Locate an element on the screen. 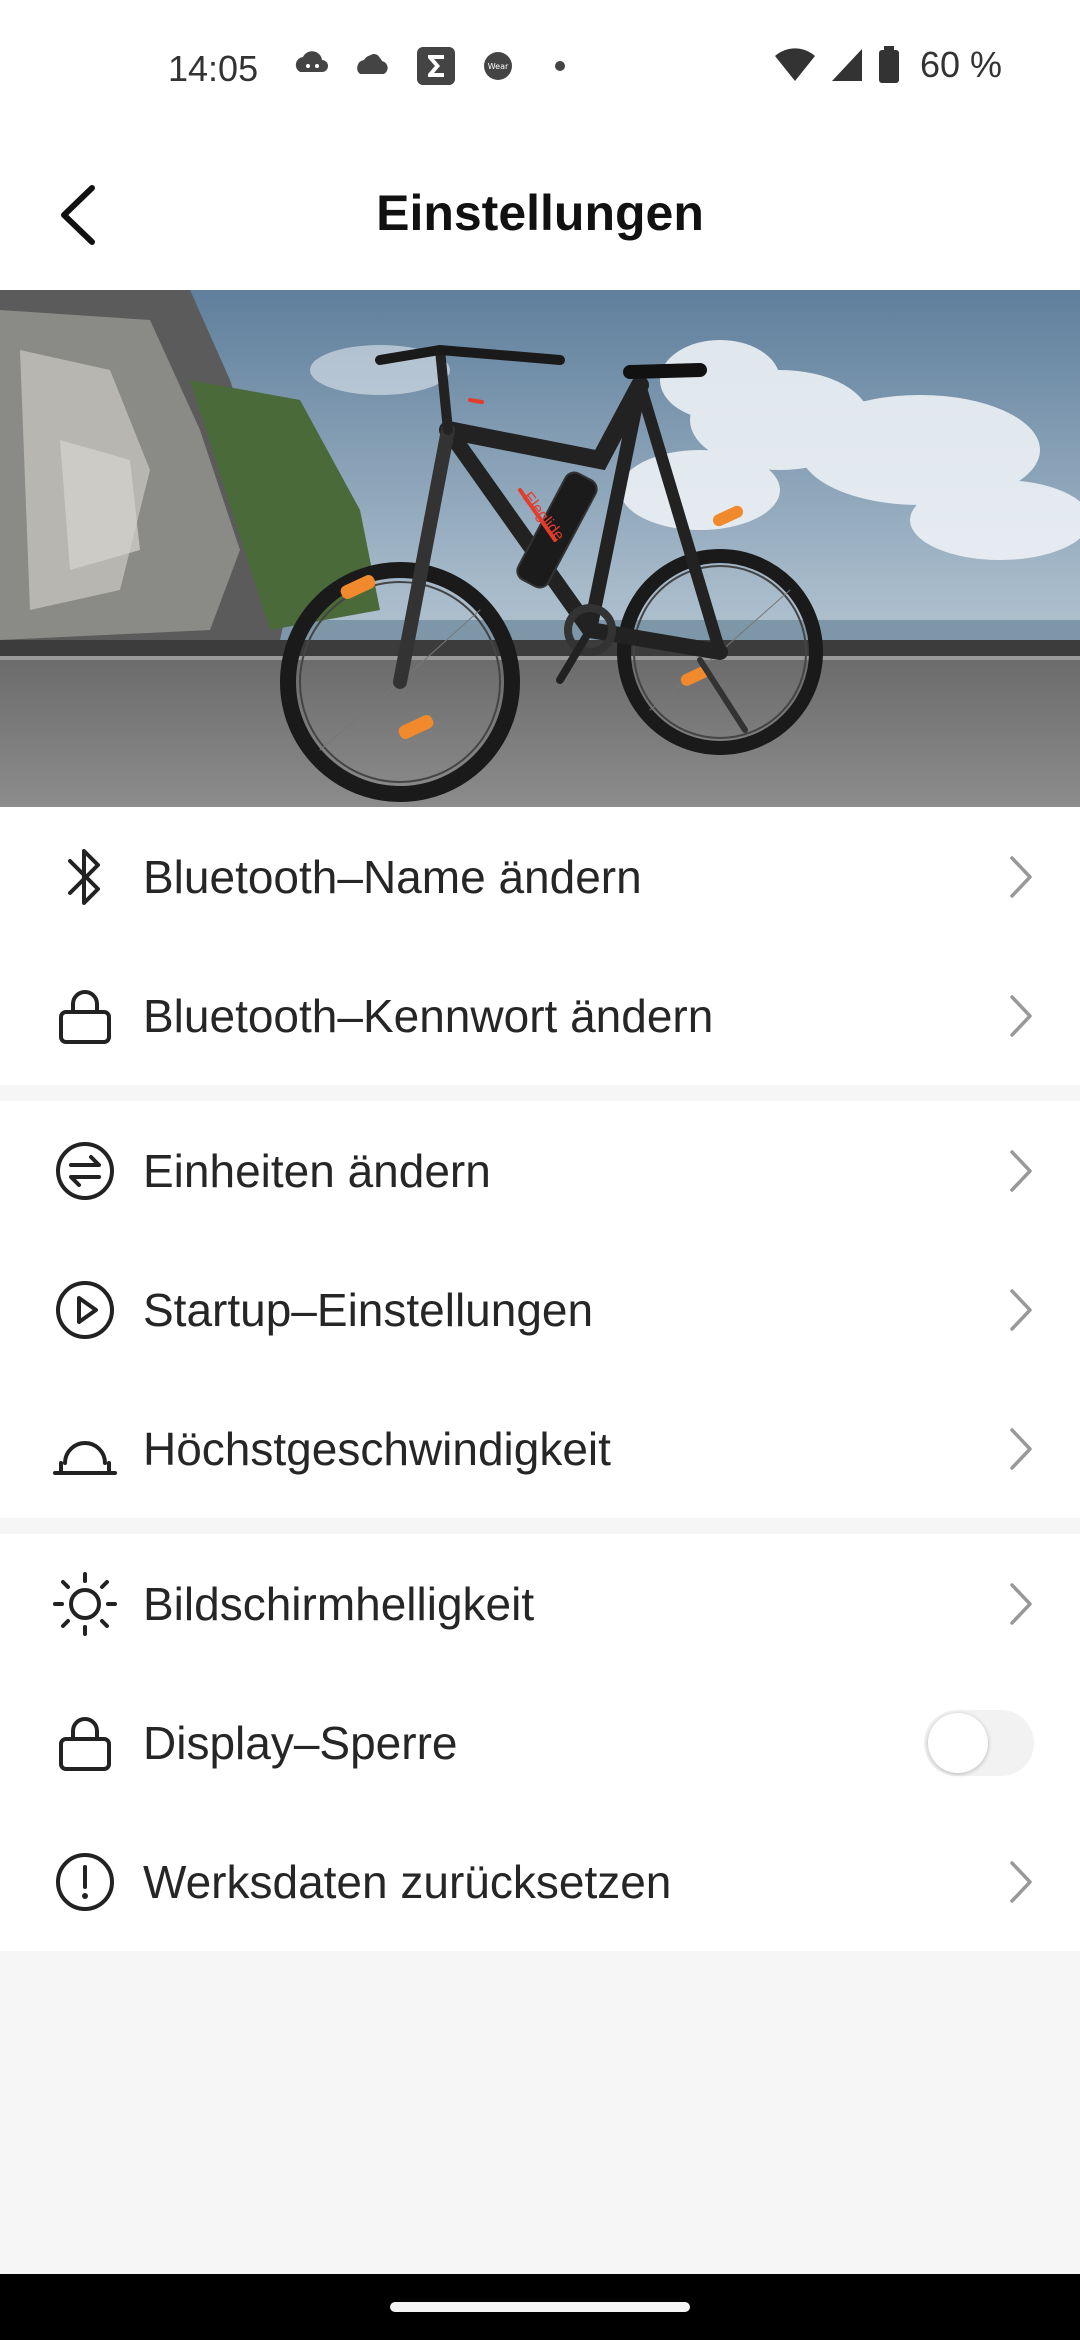 This screenshot has width=1080, height=2340. wear-label: Wear is located at coordinates (498, 66).